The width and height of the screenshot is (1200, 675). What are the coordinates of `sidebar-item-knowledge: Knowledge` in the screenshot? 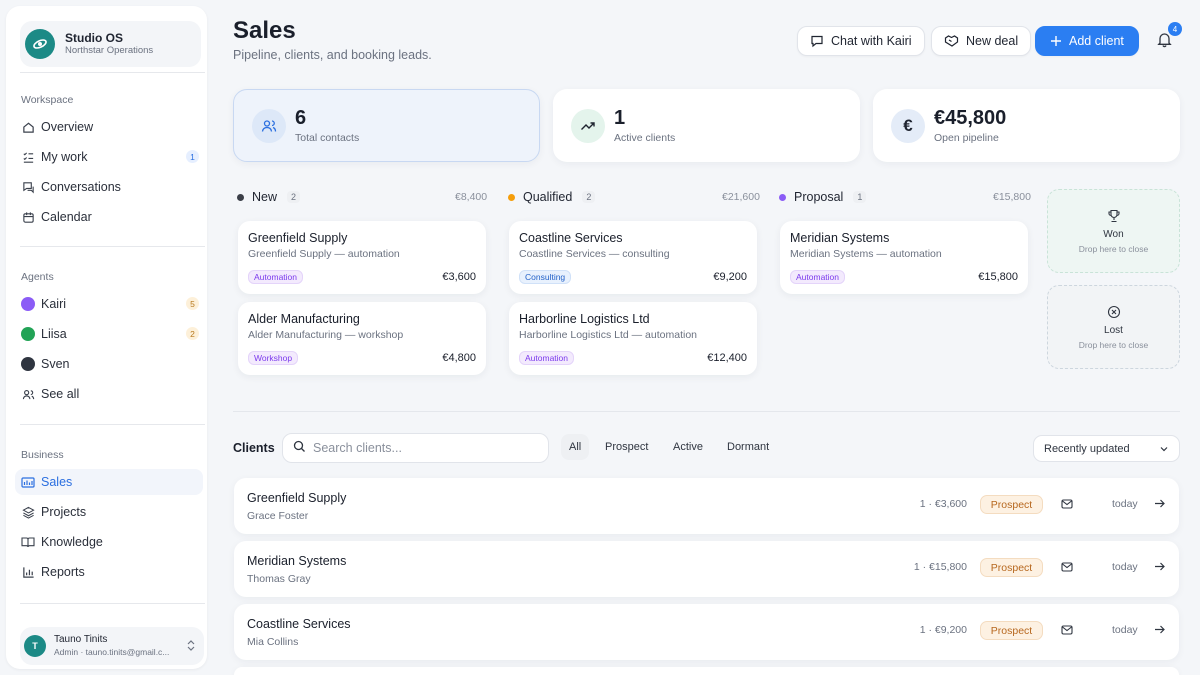 It's located at (109, 542).